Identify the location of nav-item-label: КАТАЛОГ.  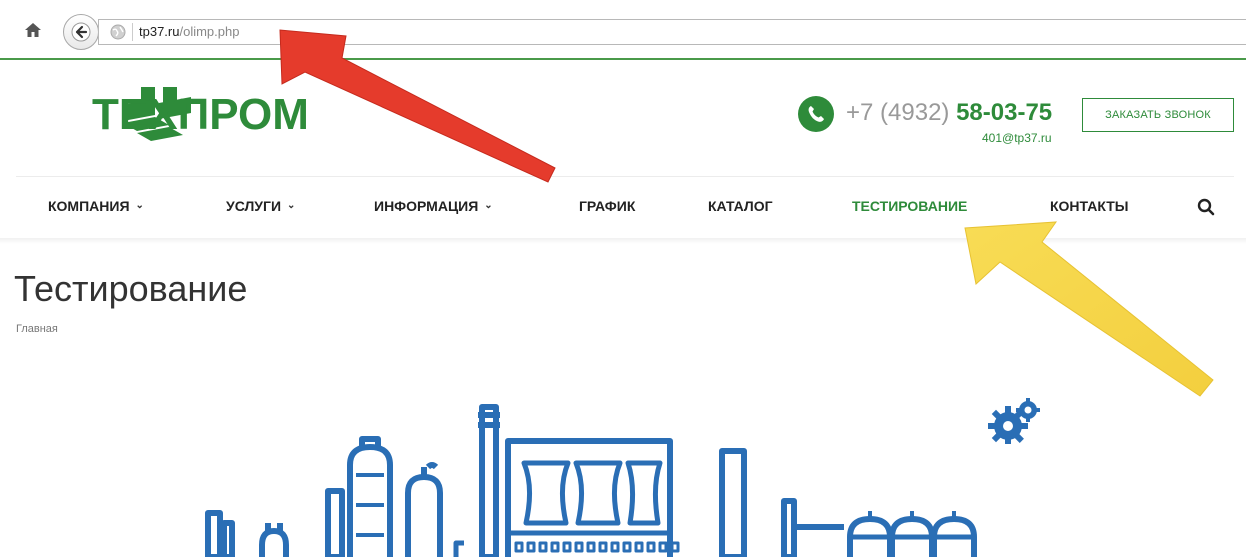
(740, 206).